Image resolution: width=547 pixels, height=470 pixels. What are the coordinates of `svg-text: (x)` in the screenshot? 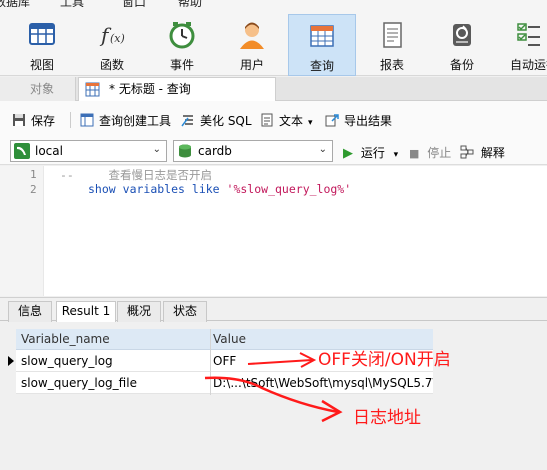 It's located at (117, 38).